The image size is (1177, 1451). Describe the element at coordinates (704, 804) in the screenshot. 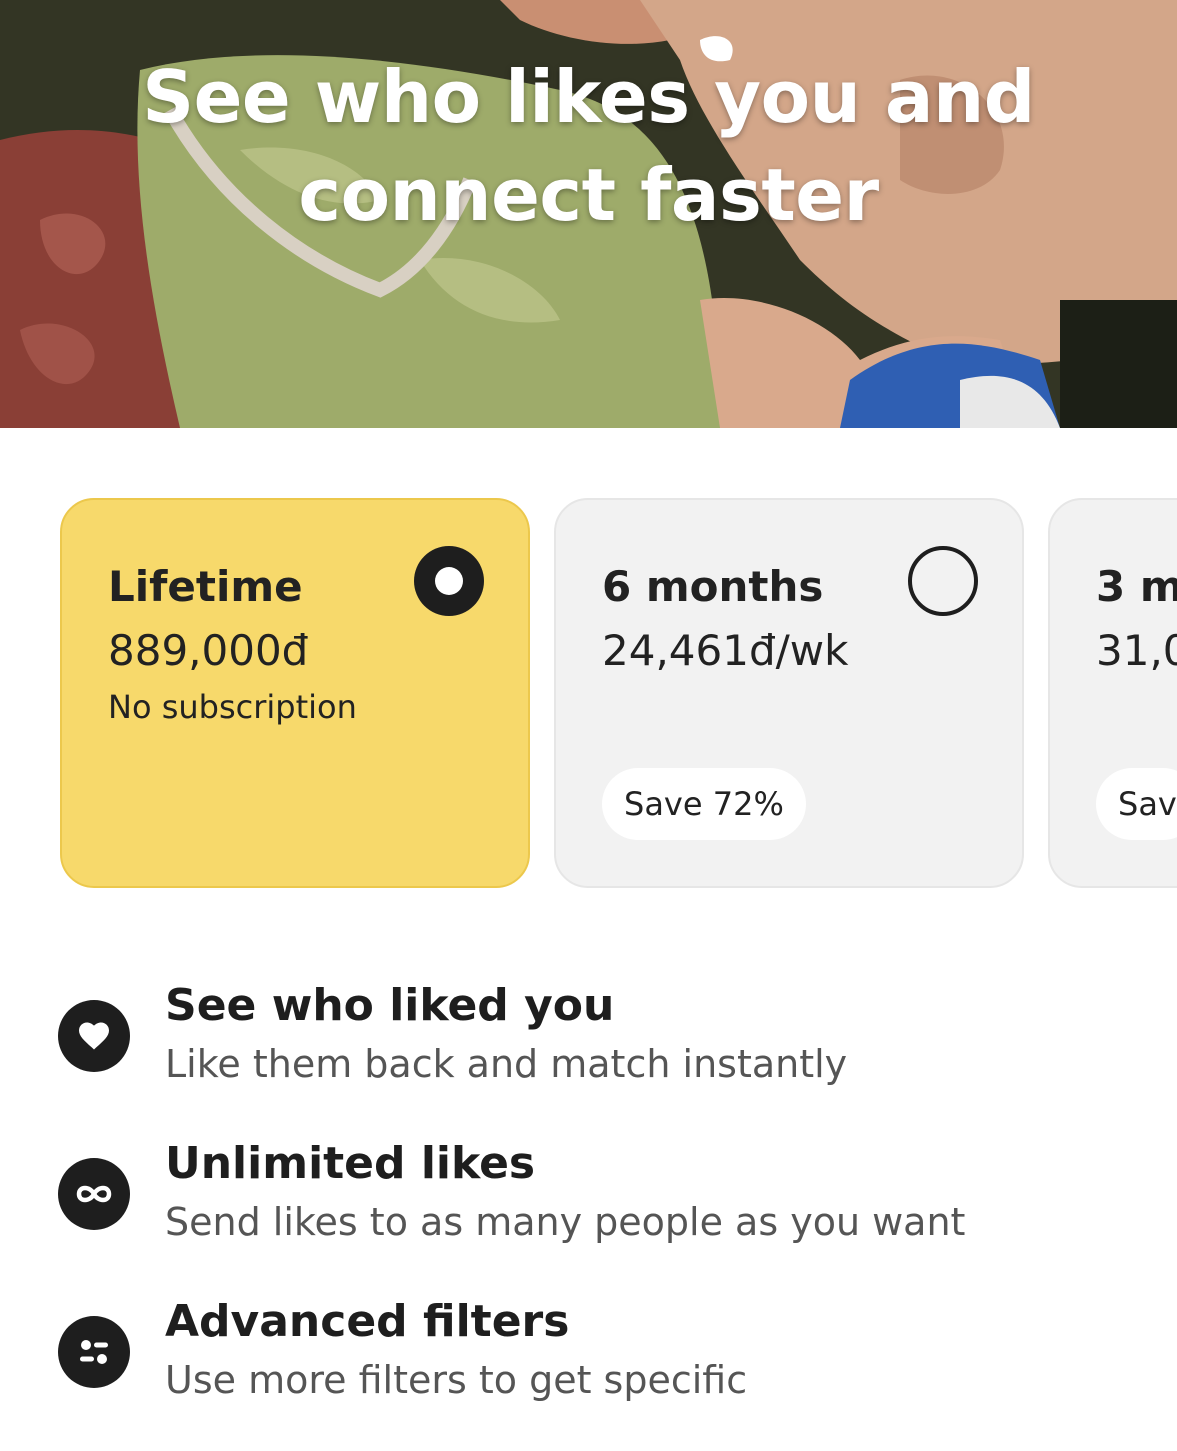

I see `savings-badge: Save 72%` at that location.